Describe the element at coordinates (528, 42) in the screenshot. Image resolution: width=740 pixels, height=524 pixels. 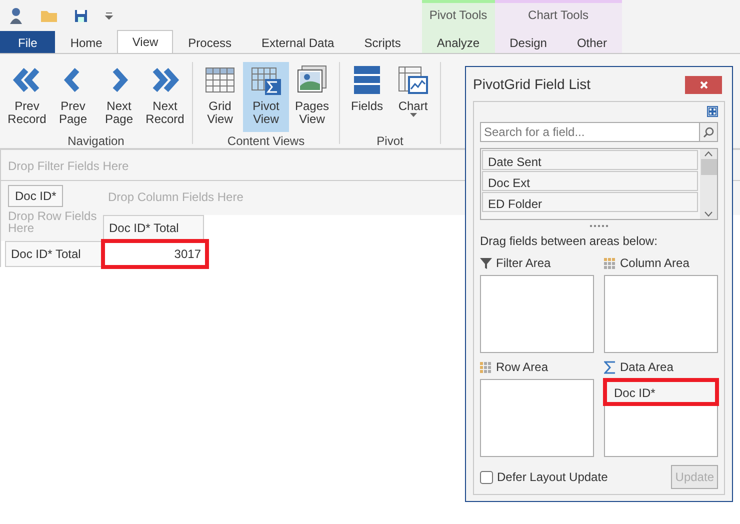
I see `ribbon-tab: Design` at that location.